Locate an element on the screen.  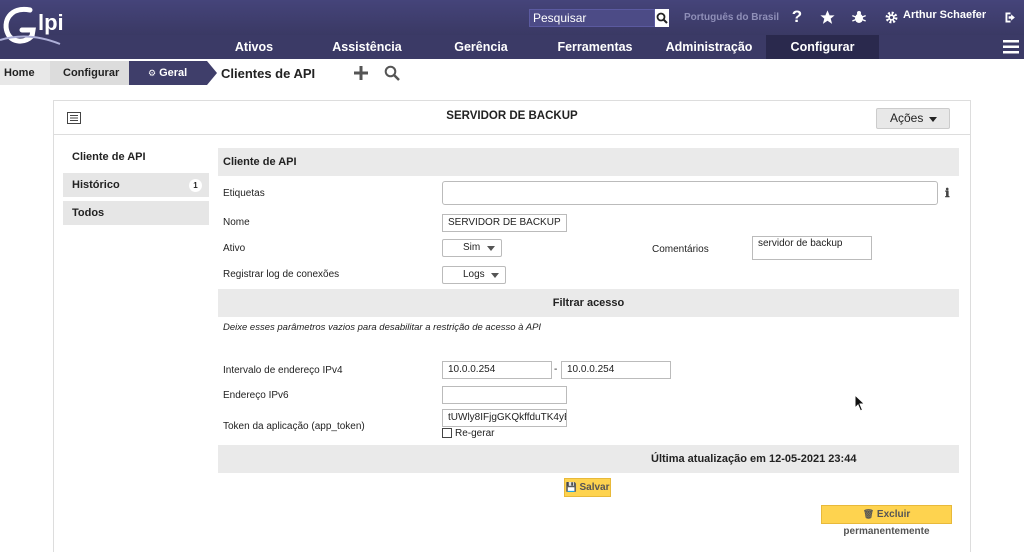
save-button: 💾 Salvar is located at coordinates (587, 487).